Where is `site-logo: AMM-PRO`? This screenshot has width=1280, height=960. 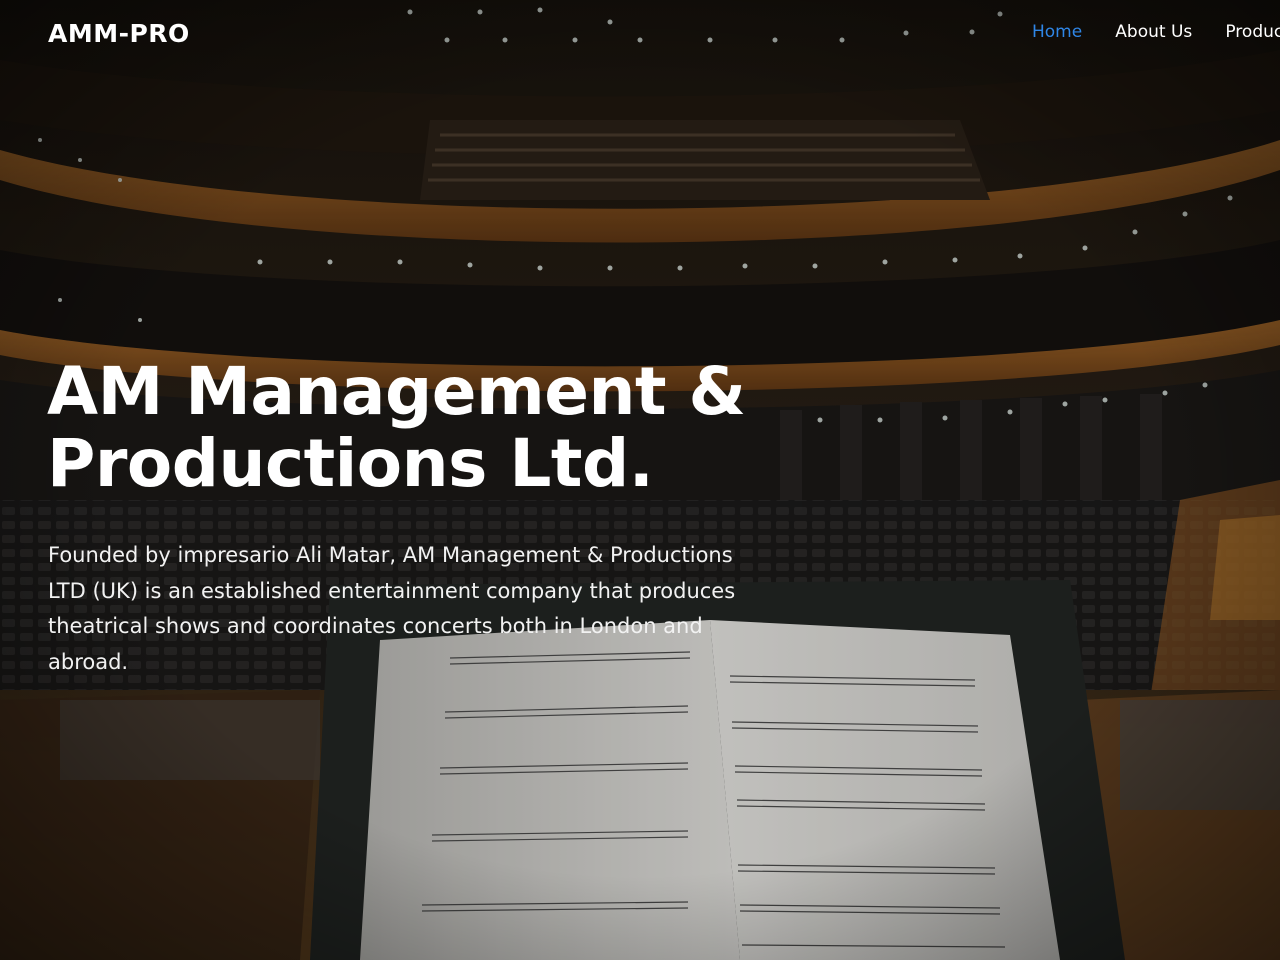
site-logo: AMM-PRO is located at coordinates (119, 33).